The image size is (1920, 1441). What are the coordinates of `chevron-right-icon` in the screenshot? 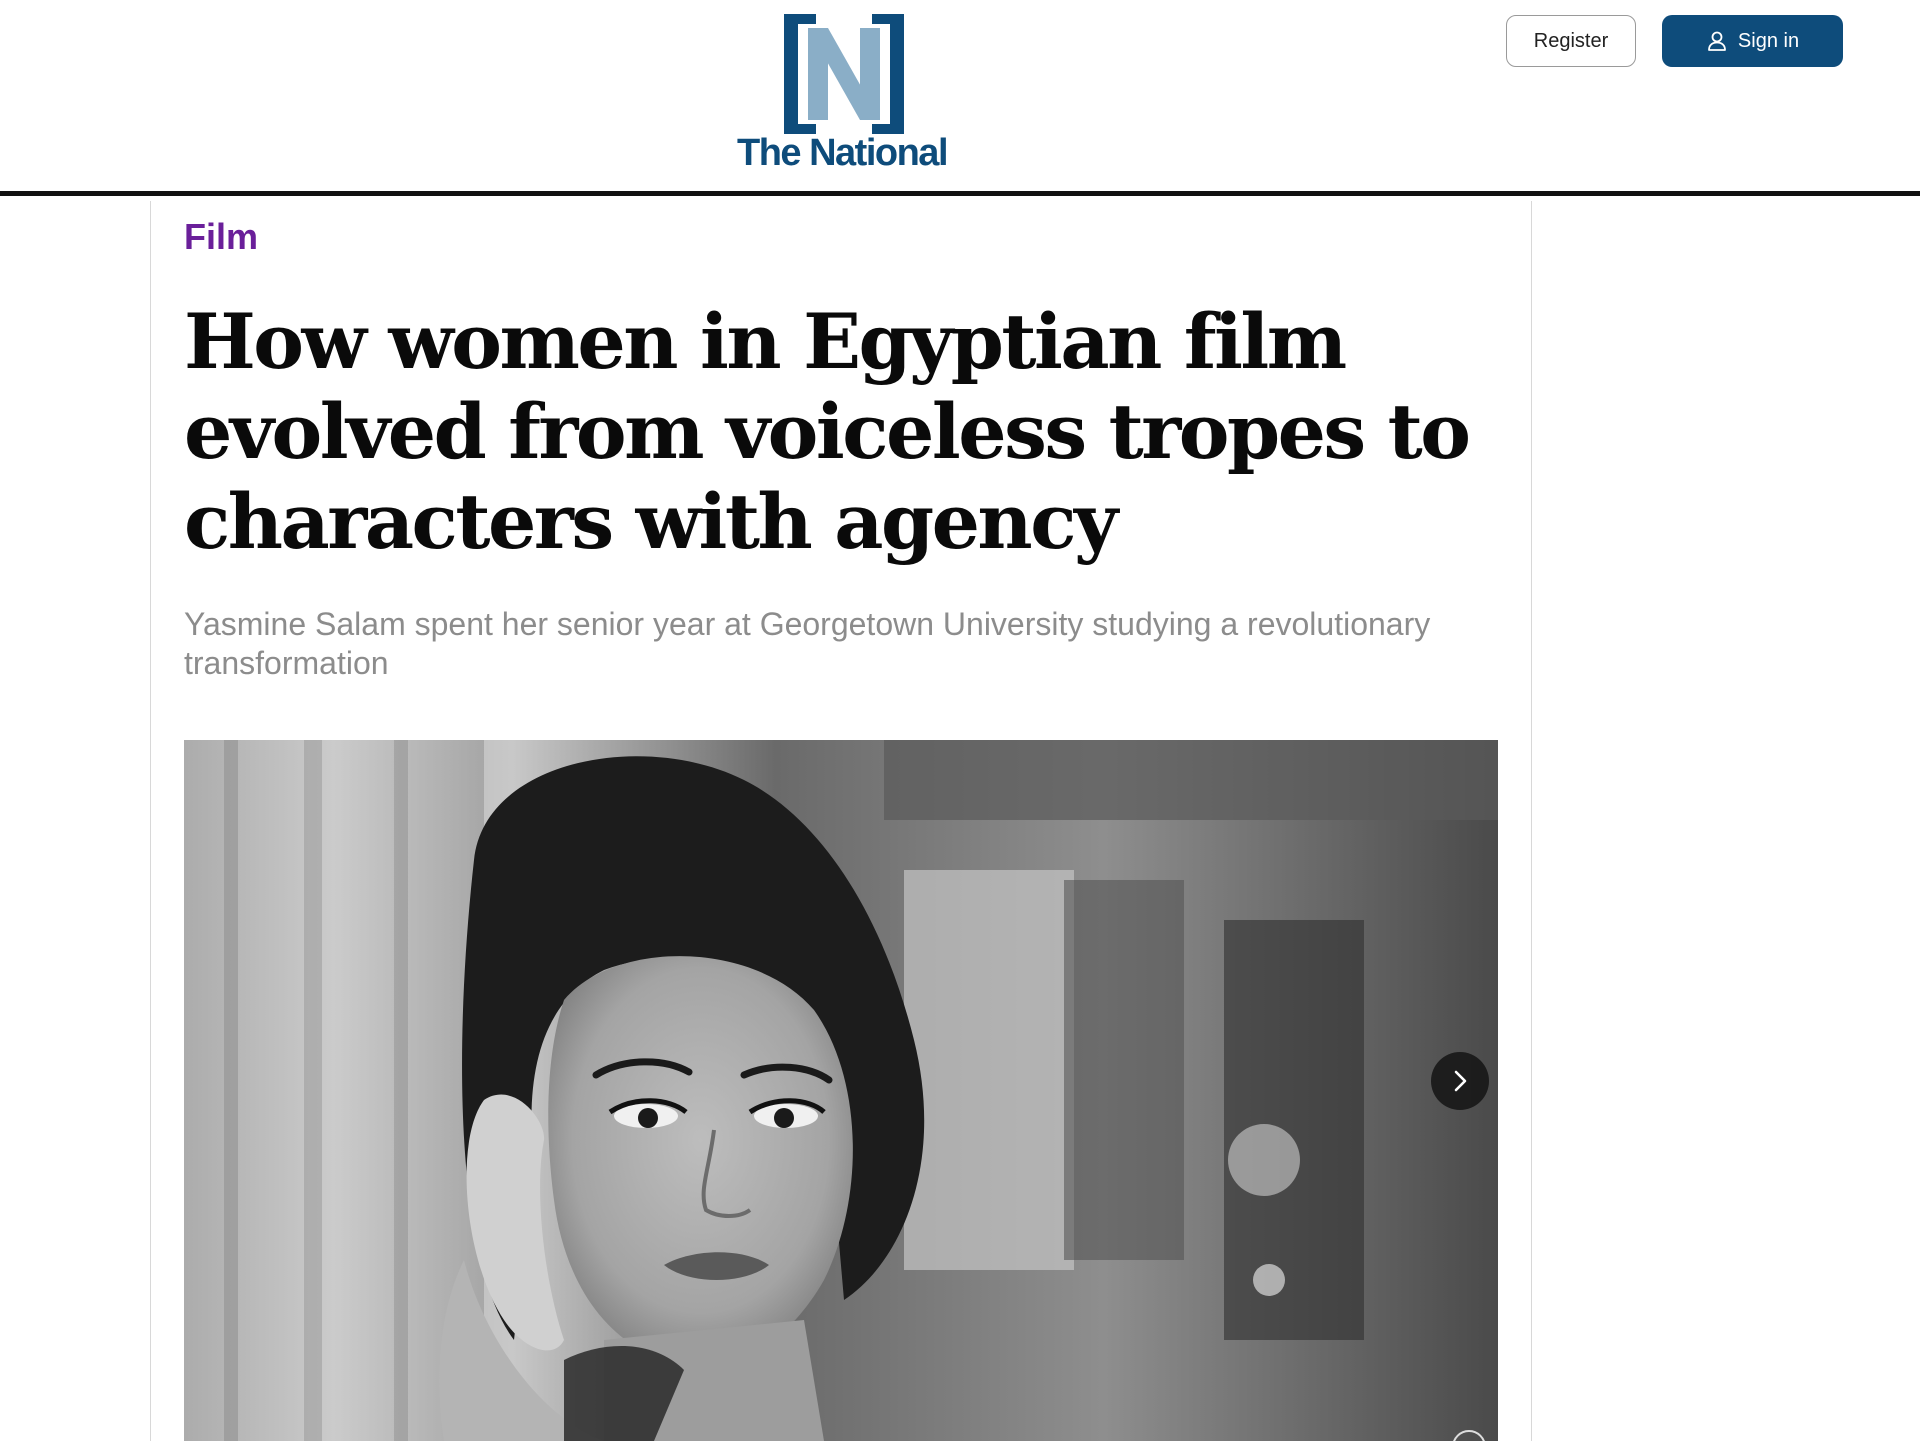 It's located at (1460, 1081).